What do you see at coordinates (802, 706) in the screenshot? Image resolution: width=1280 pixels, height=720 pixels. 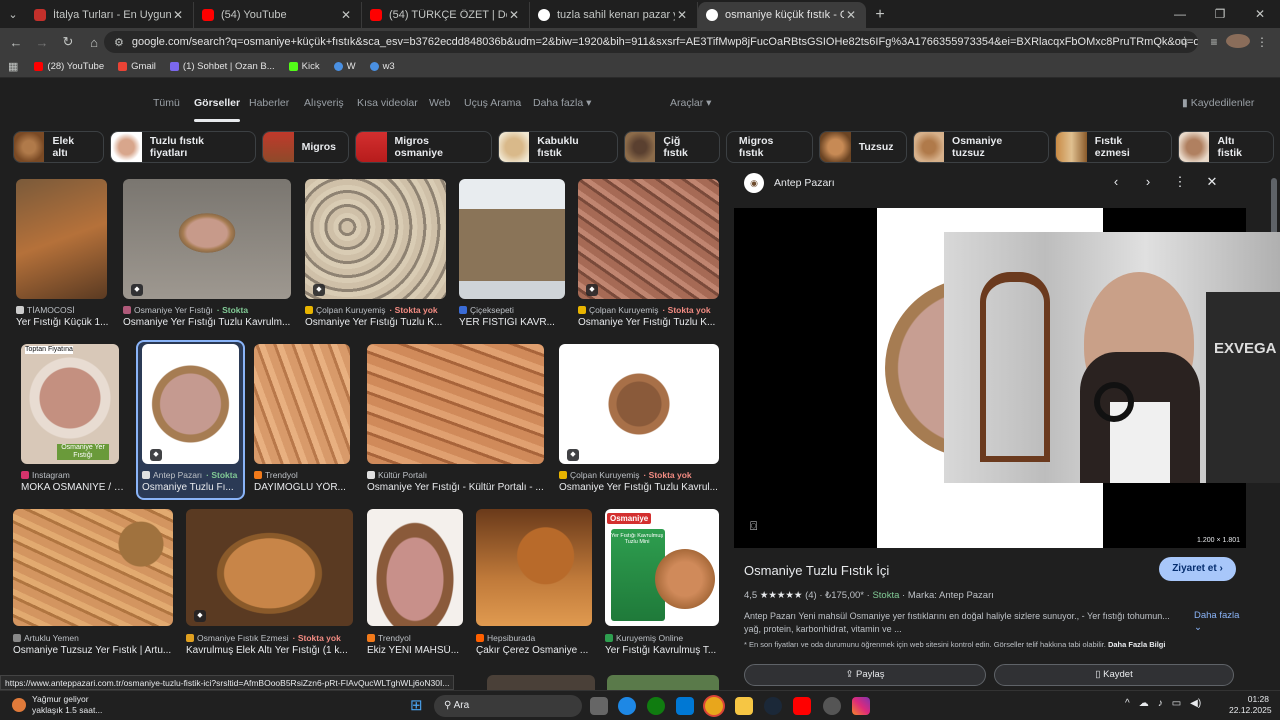 I see `youtube-icon` at bounding box center [802, 706].